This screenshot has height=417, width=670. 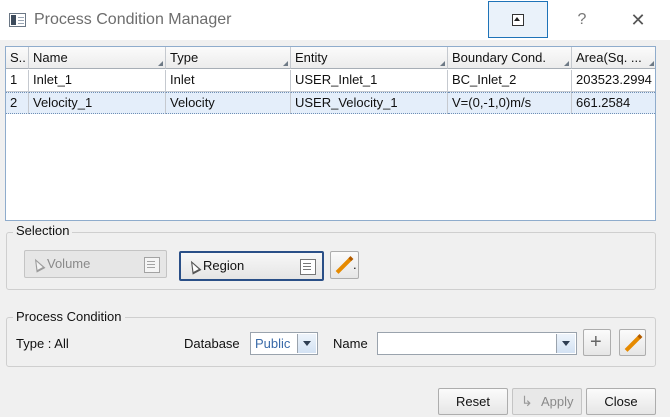 I want to click on region-button: Region, so click(x=251, y=266).